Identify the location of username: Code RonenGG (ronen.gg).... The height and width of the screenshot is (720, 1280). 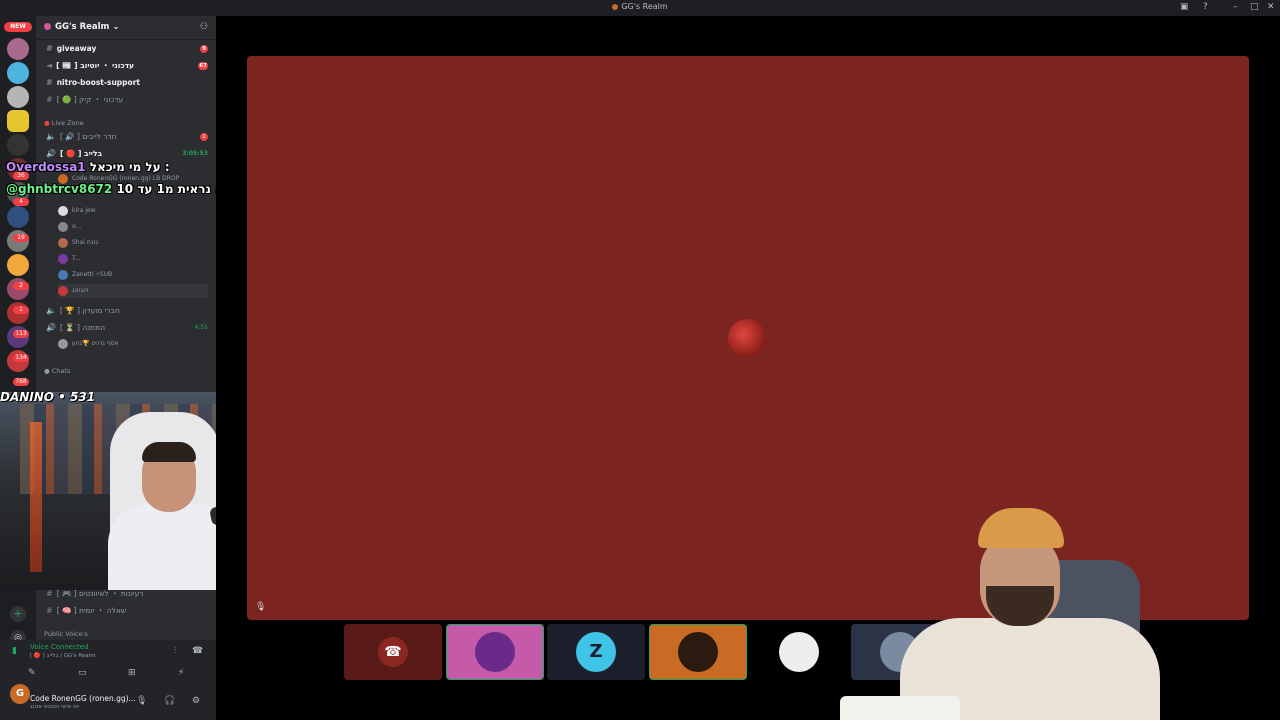
(83, 698).